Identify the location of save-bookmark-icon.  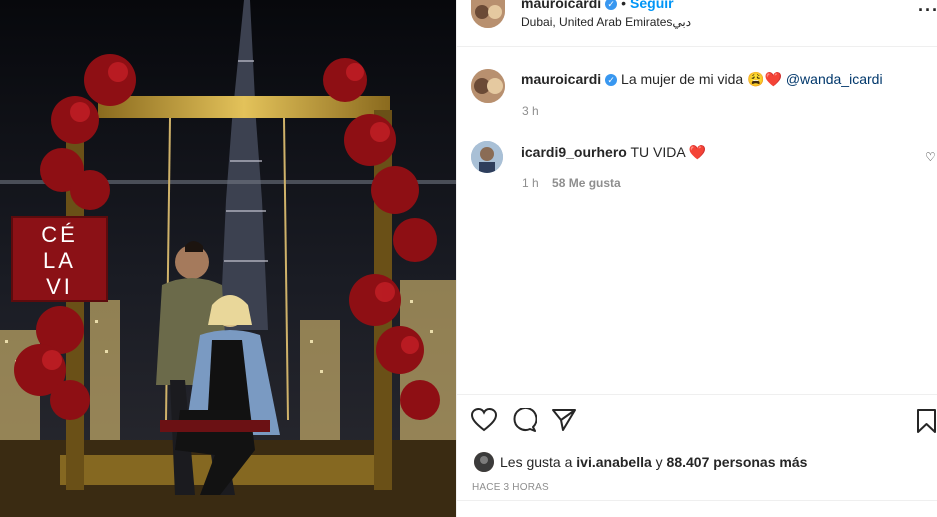
(926, 421).